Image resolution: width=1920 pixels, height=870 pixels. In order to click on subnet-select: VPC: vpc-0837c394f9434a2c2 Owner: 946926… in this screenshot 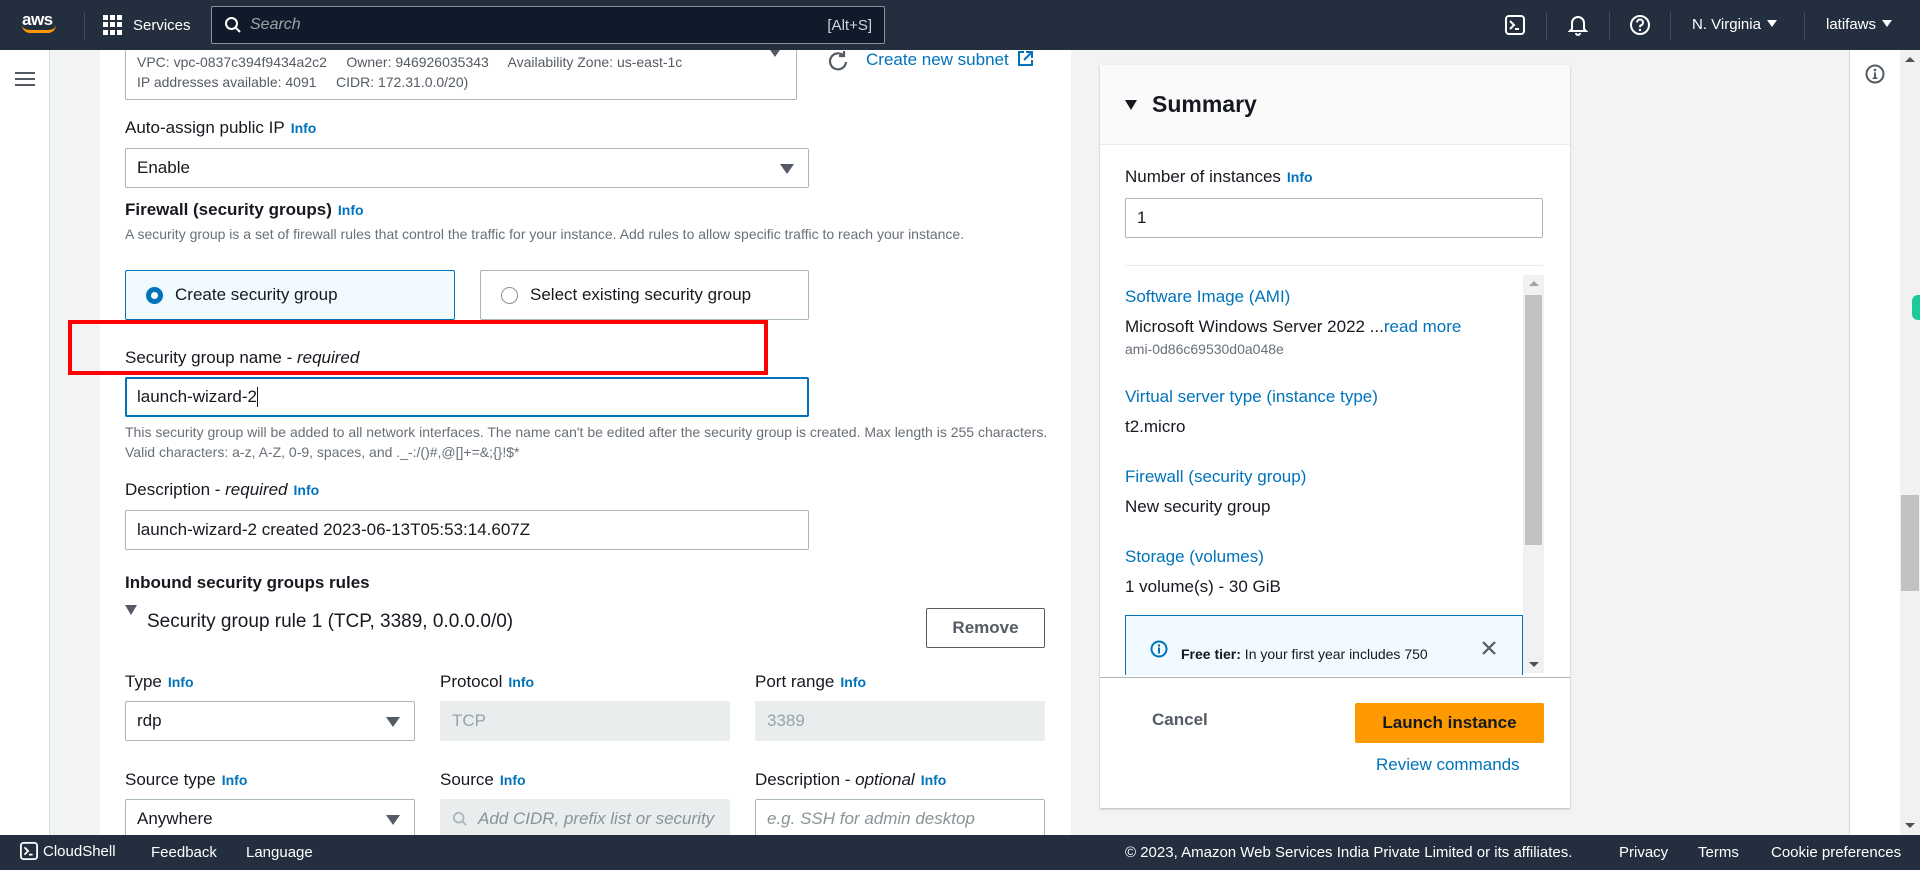, I will do `click(461, 75)`.